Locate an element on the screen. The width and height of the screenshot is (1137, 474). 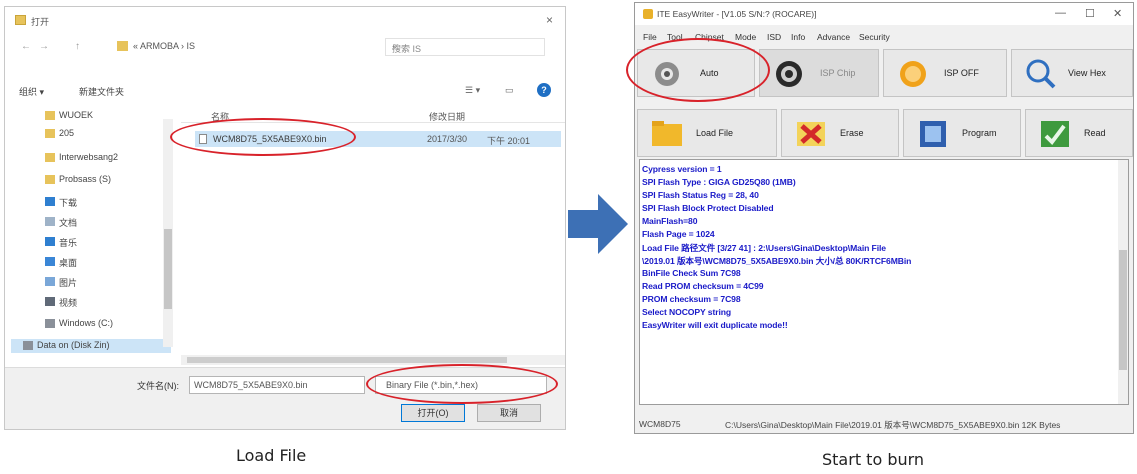
nav-item-selected: Data on (Disk Zin) is located at coordinates (91, 346).